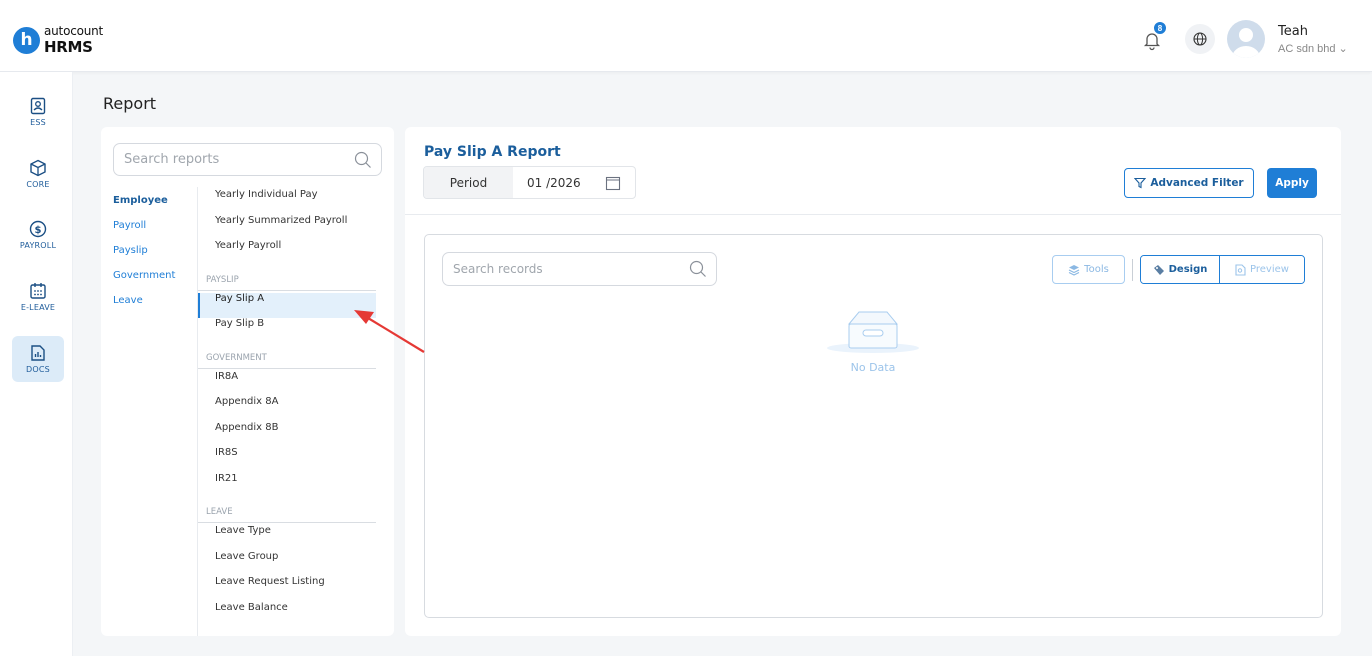  What do you see at coordinates (38, 353) in the screenshot?
I see `docs-icon` at bounding box center [38, 353].